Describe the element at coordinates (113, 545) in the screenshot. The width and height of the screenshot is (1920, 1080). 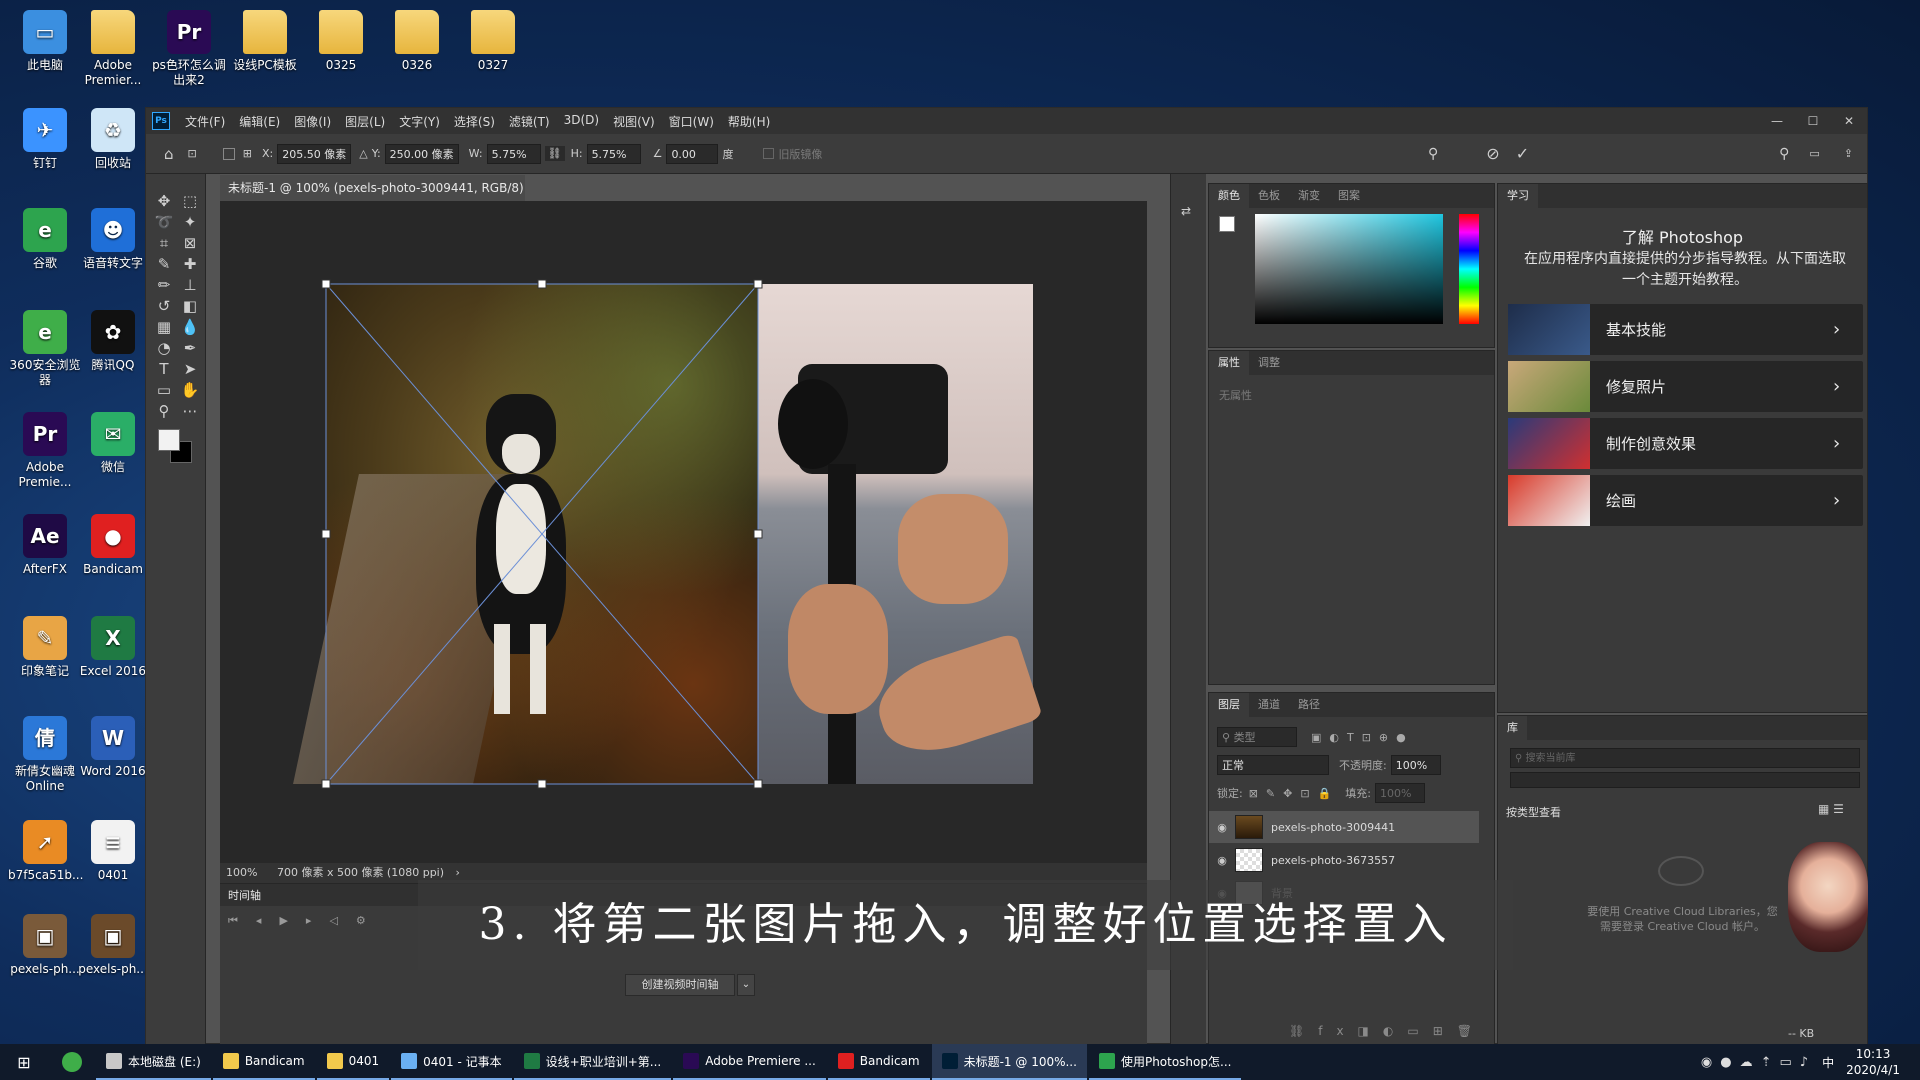
I see `desktop-icon: ● Bandicam` at that location.